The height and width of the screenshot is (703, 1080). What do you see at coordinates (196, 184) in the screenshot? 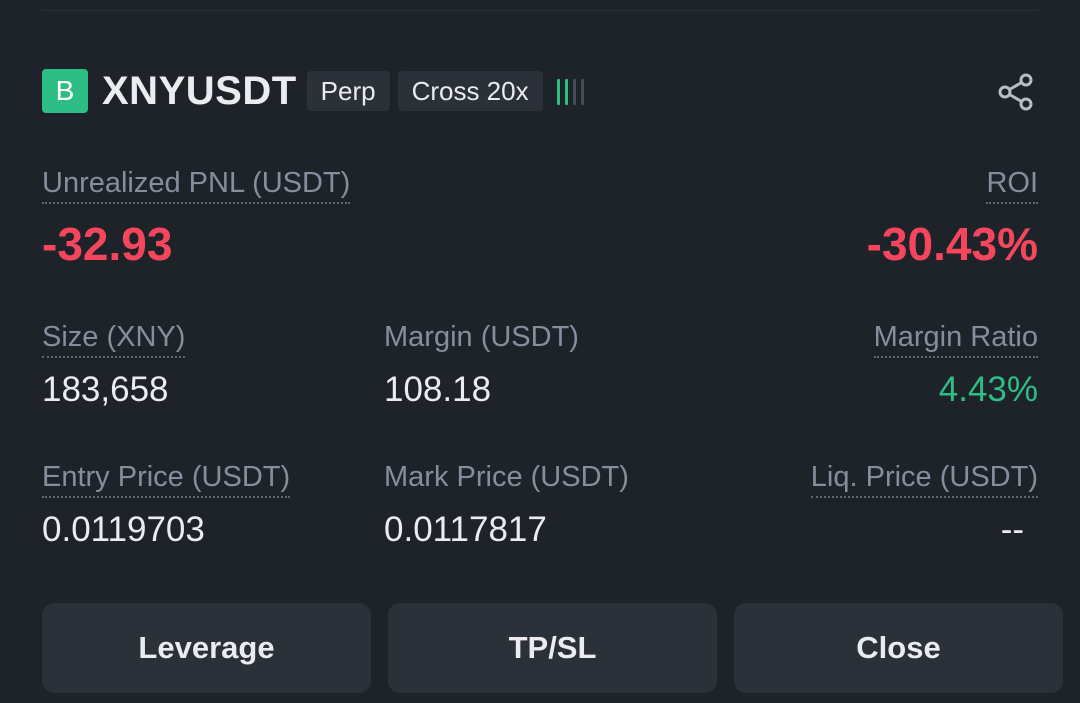
I see `unrealized-pnl-label: Unrealized PNL (USDT)` at bounding box center [196, 184].